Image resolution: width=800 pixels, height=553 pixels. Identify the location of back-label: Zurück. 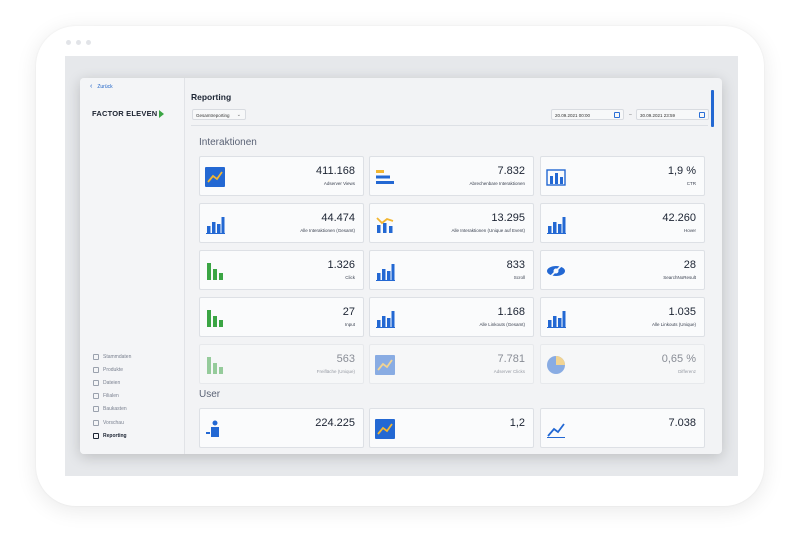
(105, 86).